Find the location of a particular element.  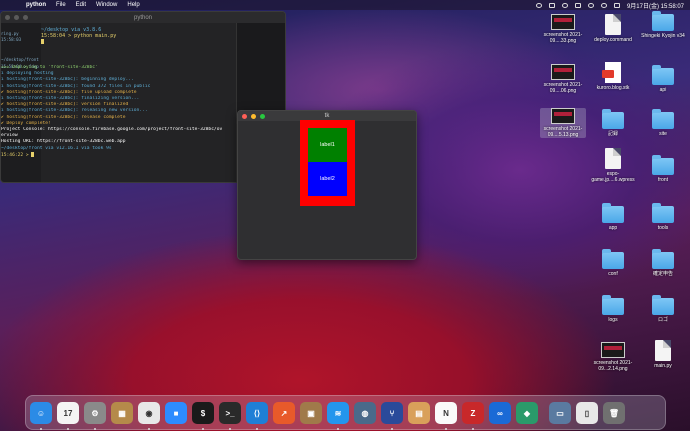

docker-icon: ≋ is located at coordinates (338, 413).